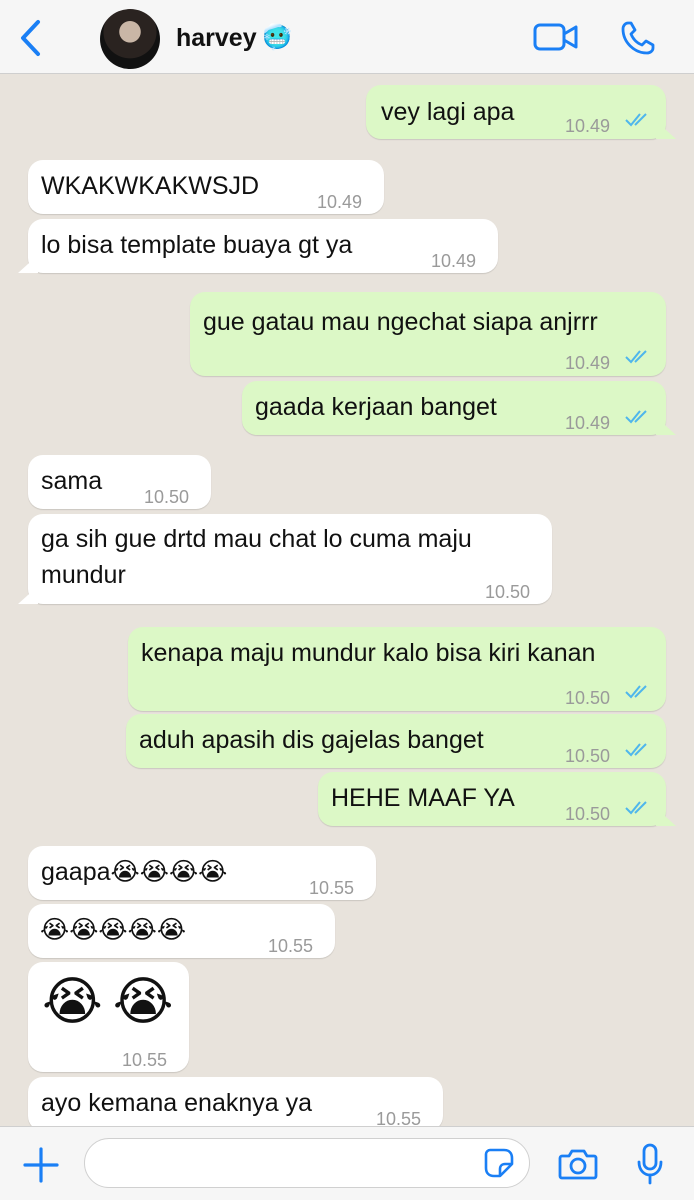 The height and width of the screenshot is (1200, 694). I want to click on message-incoming: 😭😭 10.55, so click(108, 1017).